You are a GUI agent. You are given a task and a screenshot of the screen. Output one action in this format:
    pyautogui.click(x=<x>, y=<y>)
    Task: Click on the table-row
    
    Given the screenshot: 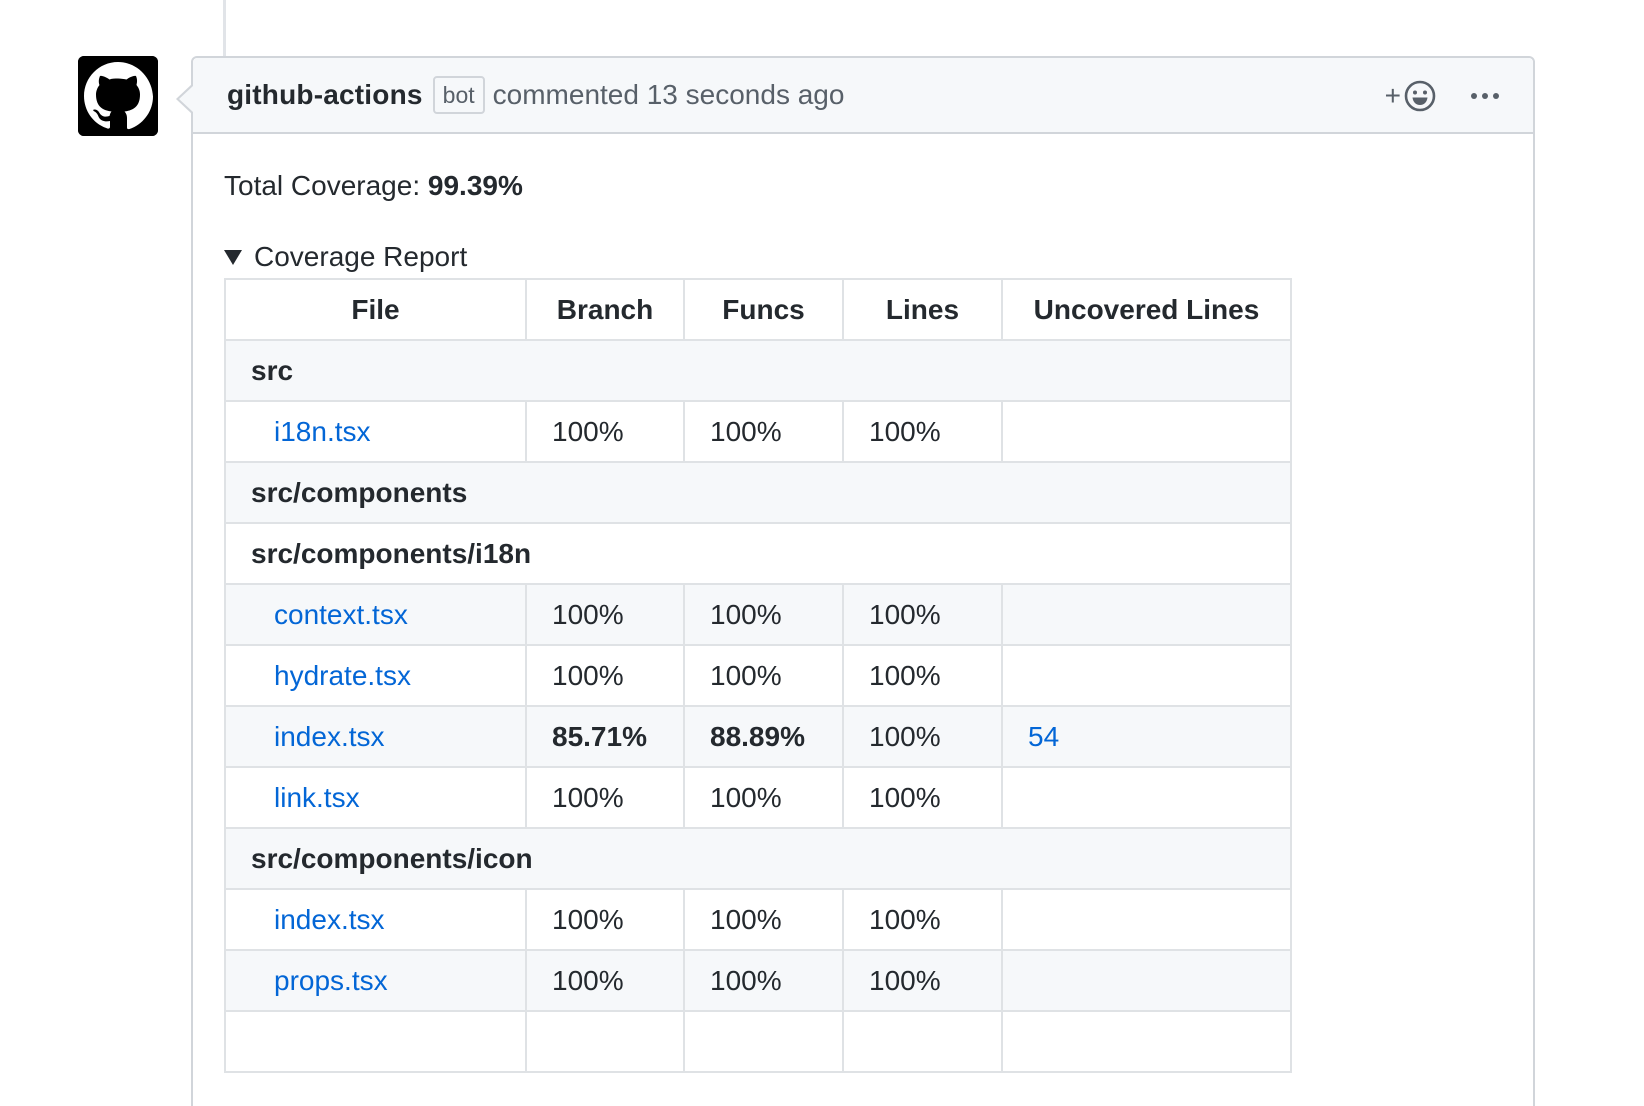 What is the action you would take?
    pyautogui.click(x=758, y=1041)
    